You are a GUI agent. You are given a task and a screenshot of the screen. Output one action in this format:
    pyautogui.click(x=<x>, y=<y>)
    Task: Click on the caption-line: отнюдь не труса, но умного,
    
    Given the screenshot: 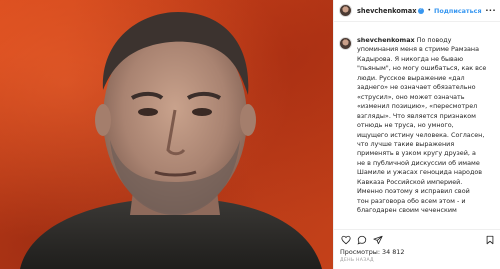 What is the action you would take?
    pyautogui.click(x=405, y=125)
    